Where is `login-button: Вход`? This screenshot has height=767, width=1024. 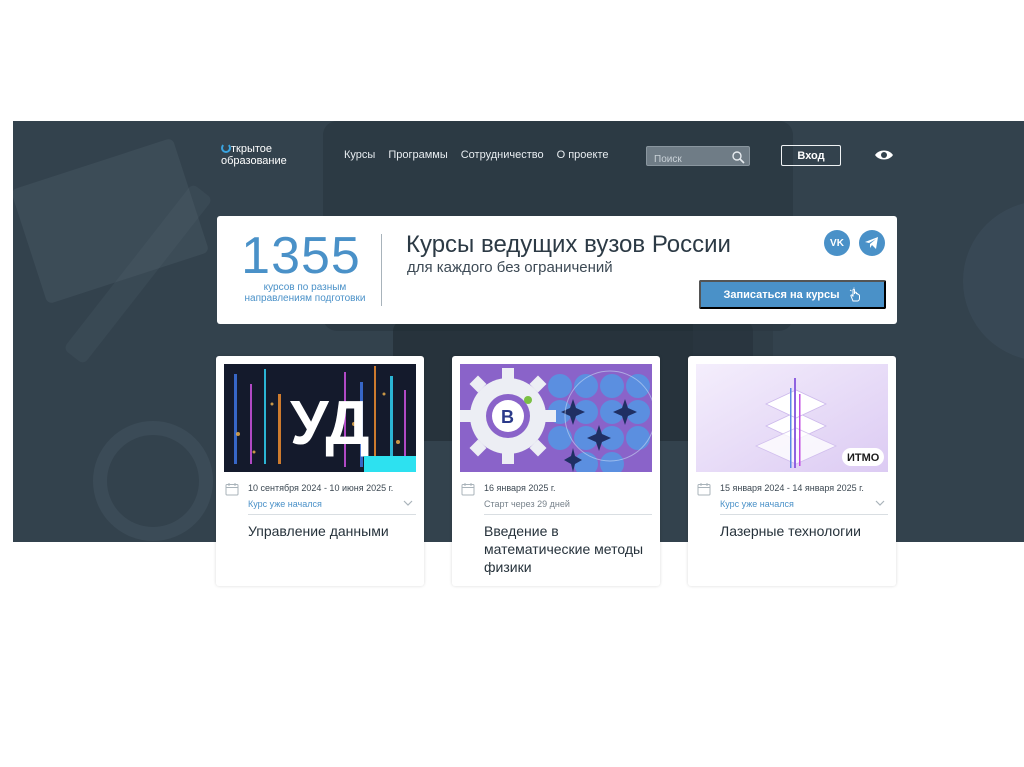 login-button: Вход is located at coordinates (811, 155).